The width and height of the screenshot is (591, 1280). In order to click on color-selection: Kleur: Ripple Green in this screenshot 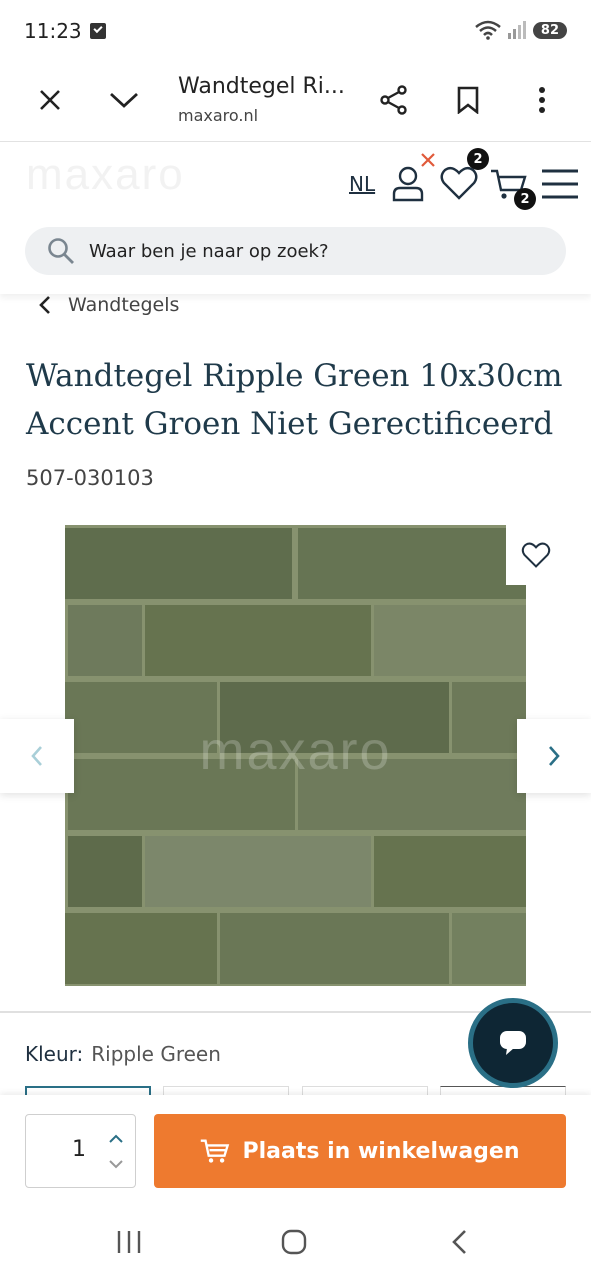, I will do `click(123, 1054)`.